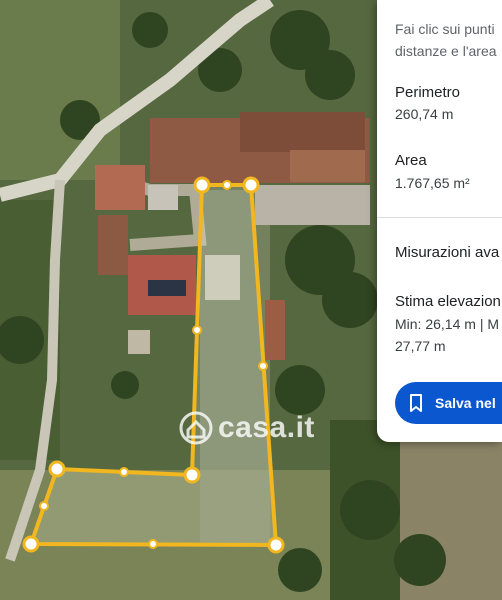  I want to click on elevation-title: Stima elevazion, so click(448, 301).